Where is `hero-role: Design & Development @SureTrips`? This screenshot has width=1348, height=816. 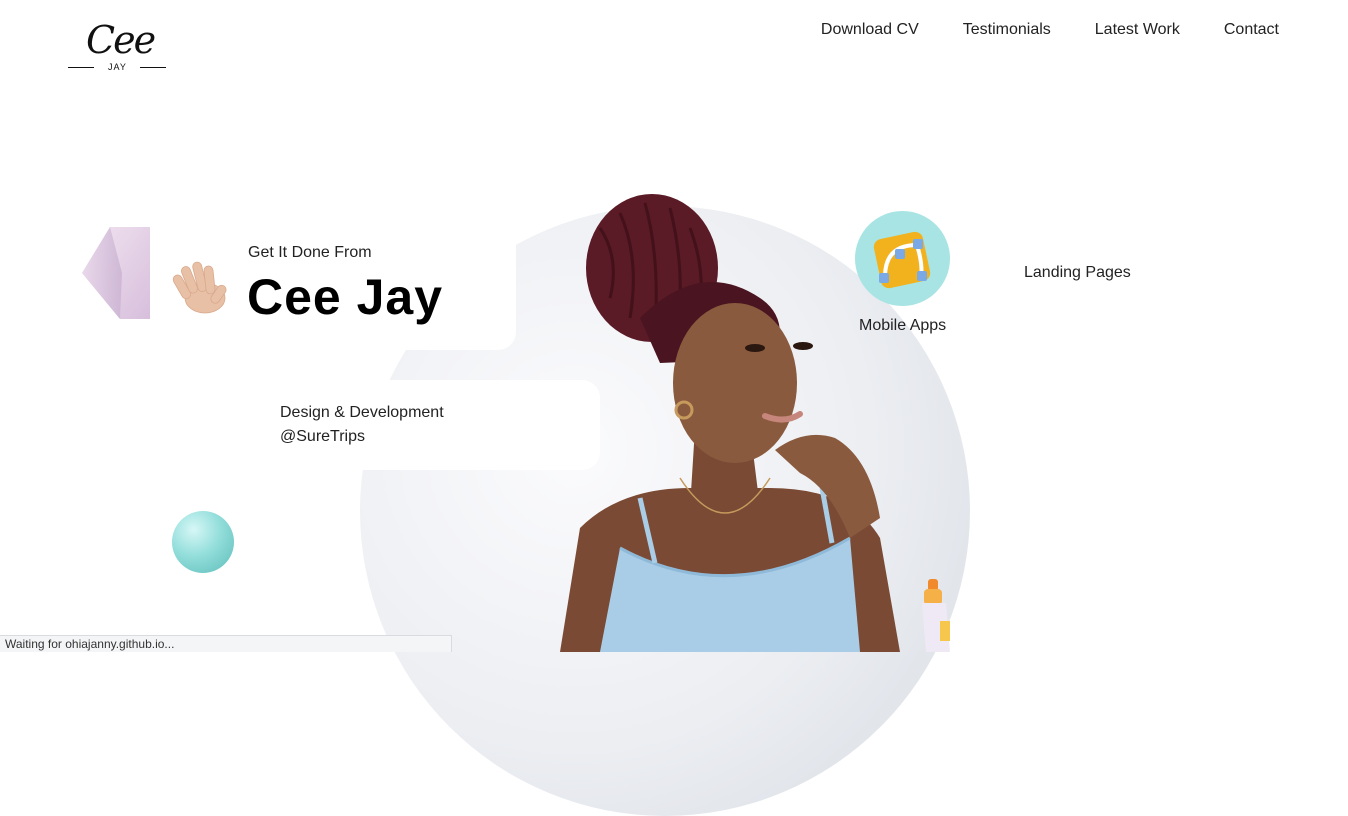
hero-role: Design & Development @SureTrips is located at coordinates (362, 425).